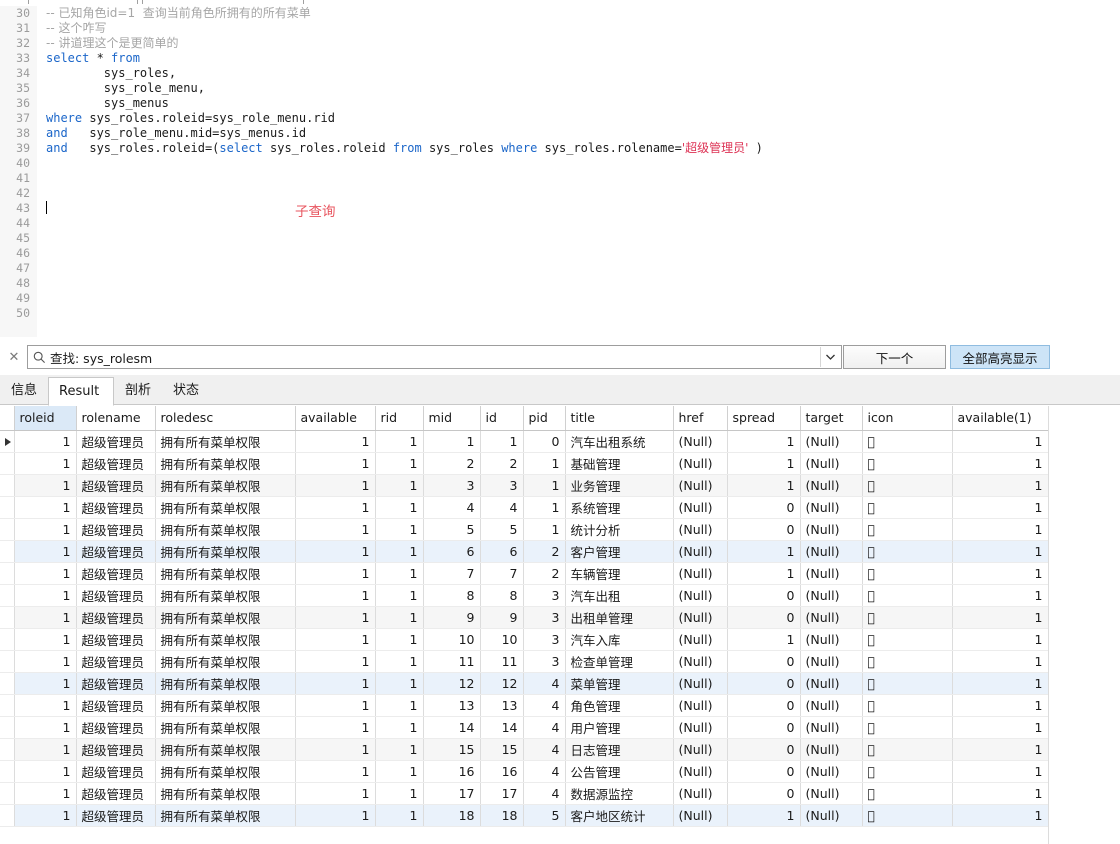 This screenshot has width=1120, height=844. I want to click on column-header-rid: rid, so click(399, 418).